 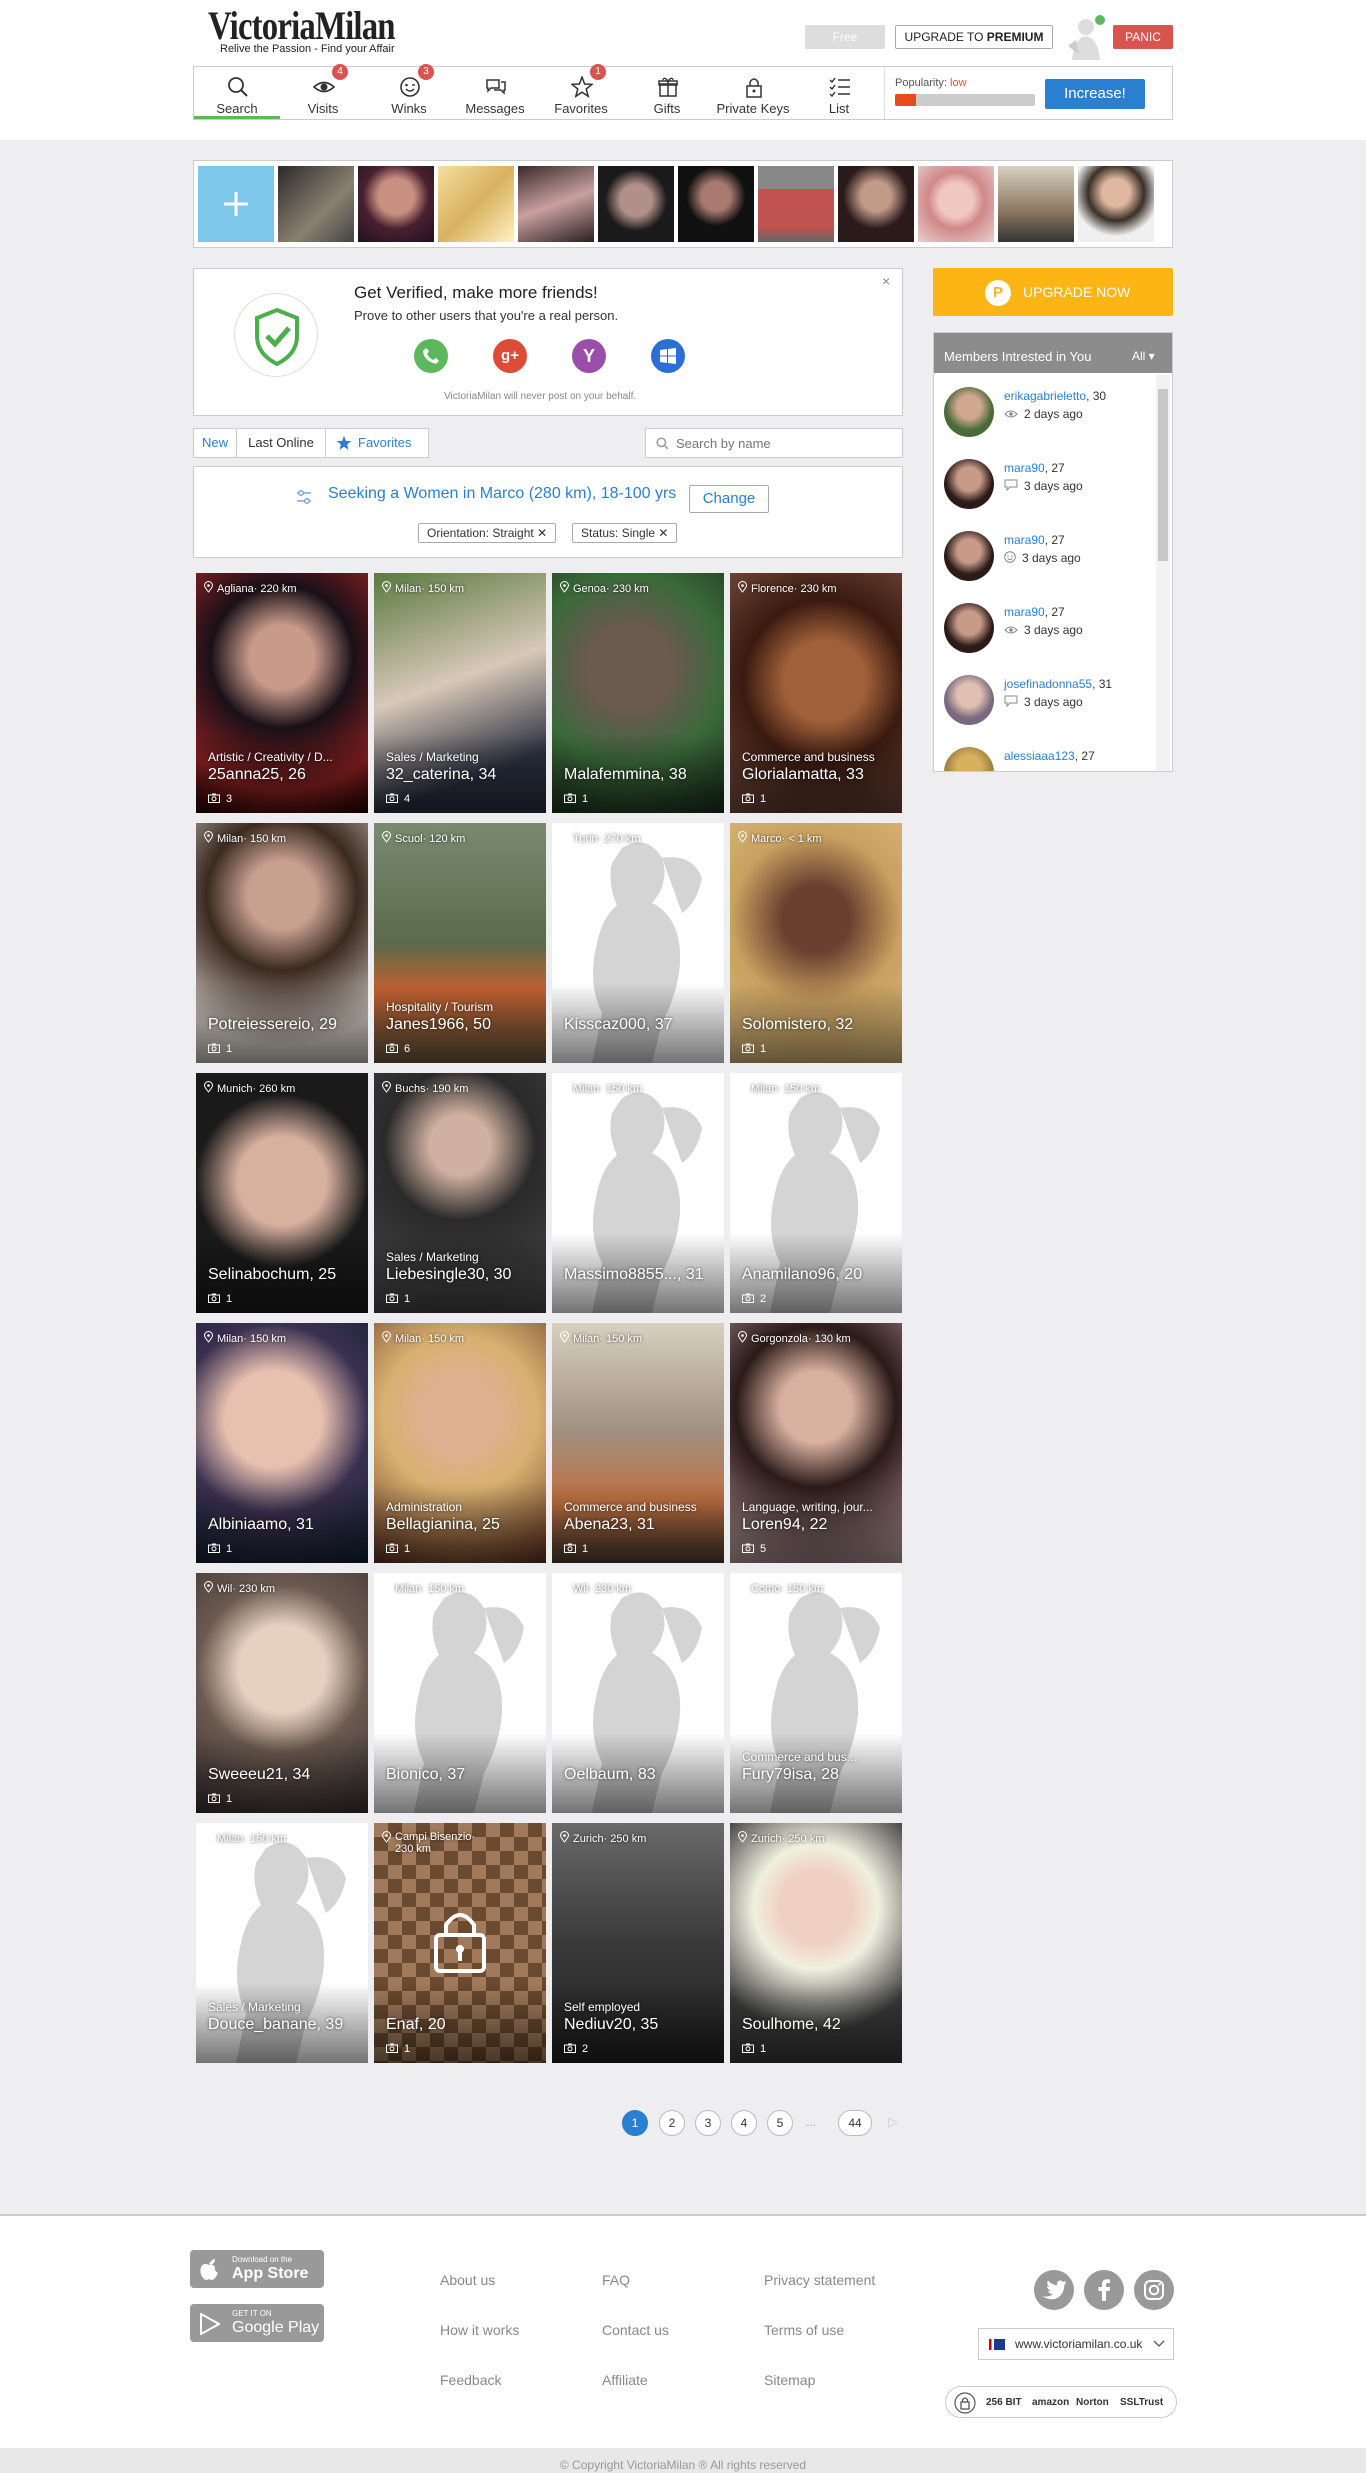 What do you see at coordinates (753, 93) in the screenshot?
I see `nav-private-keys: Private Keys` at bounding box center [753, 93].